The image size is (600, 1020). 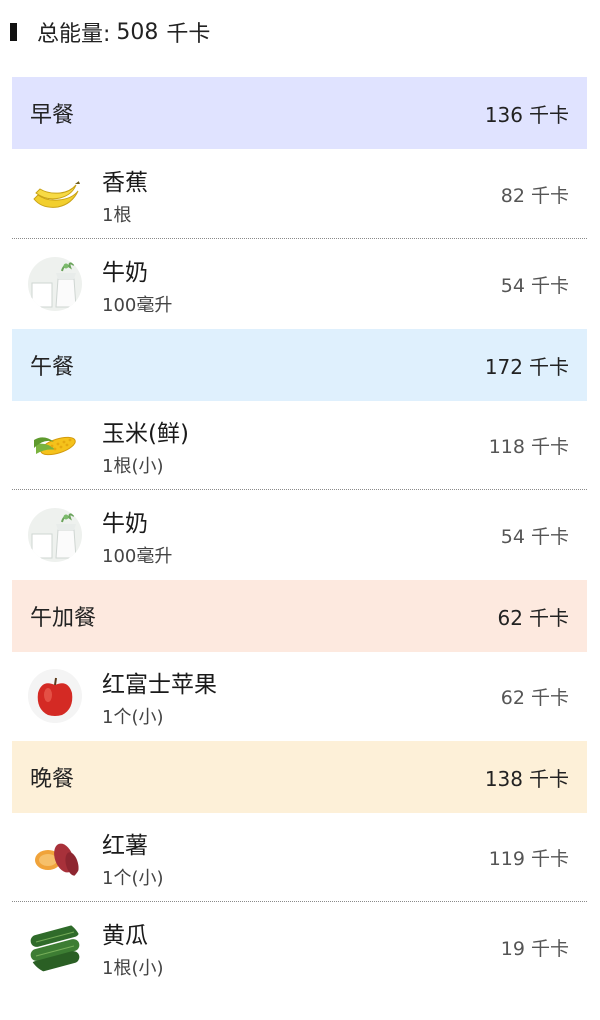 I want to click on food-name: 香蕉, so click(x=125, y=183).